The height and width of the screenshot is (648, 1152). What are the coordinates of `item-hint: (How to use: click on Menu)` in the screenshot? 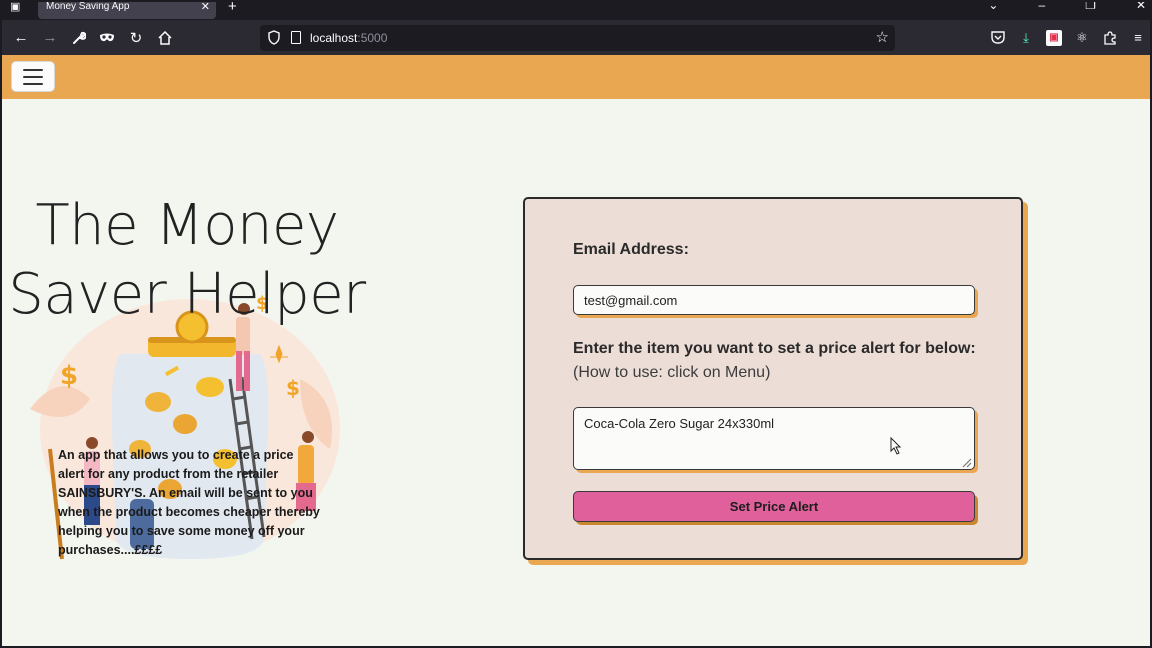 It's located at (672, 372).